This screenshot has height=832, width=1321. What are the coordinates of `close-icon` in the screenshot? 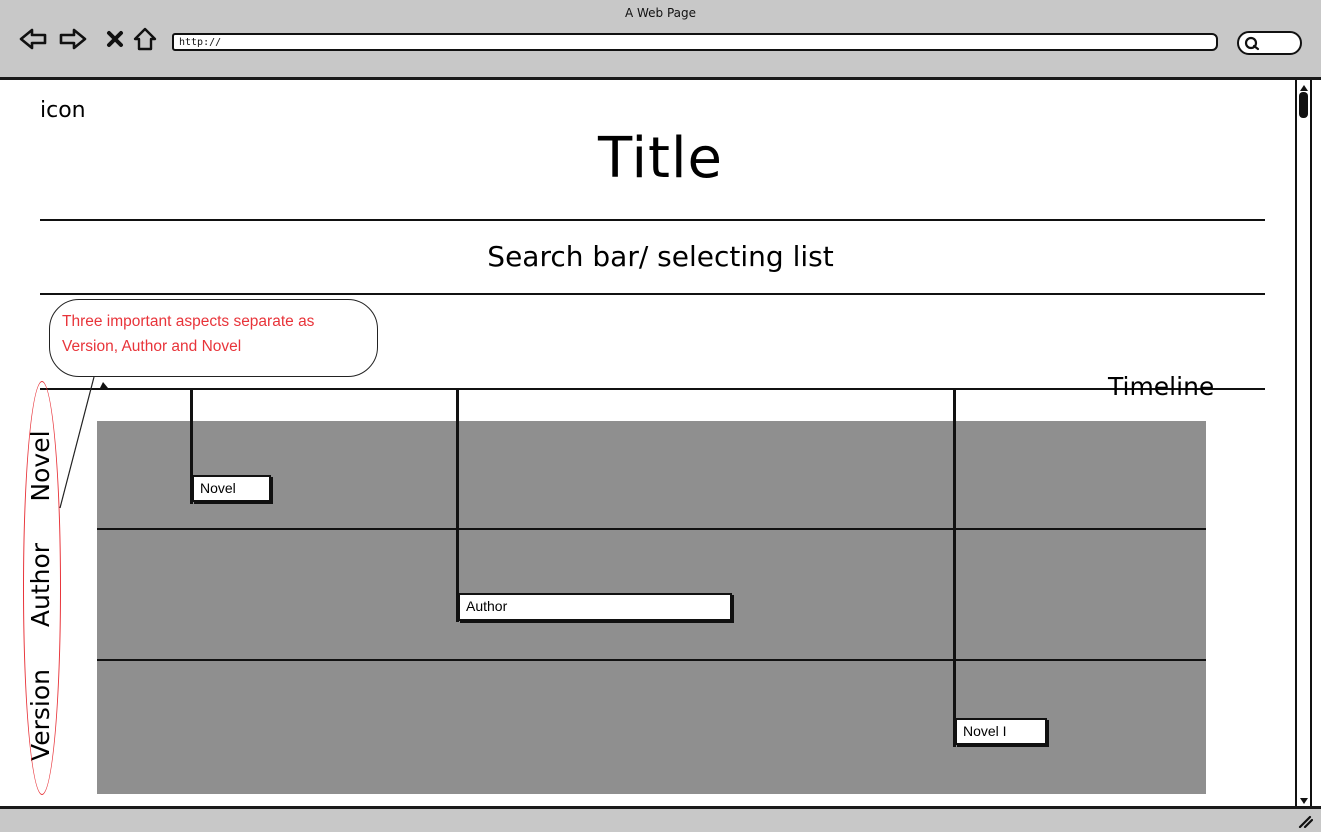 It's located at (115, 39).